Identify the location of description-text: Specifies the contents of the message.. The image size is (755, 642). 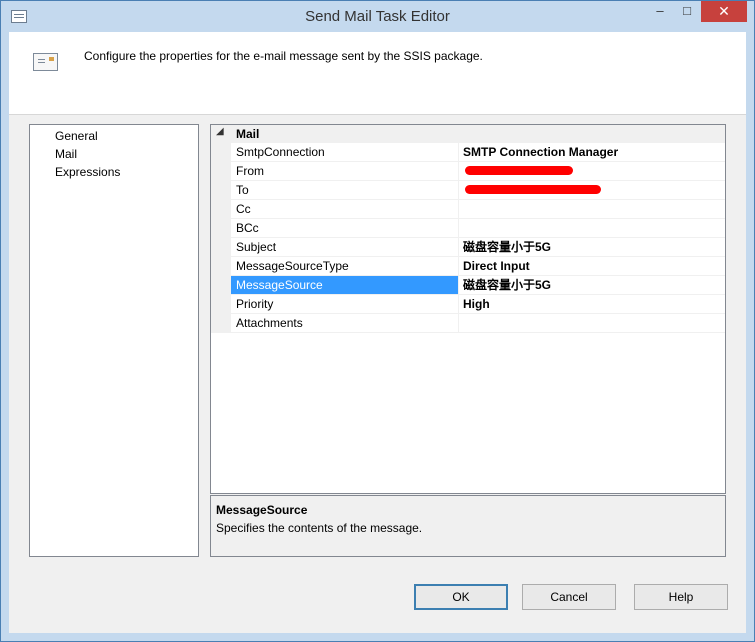
(319, 528).